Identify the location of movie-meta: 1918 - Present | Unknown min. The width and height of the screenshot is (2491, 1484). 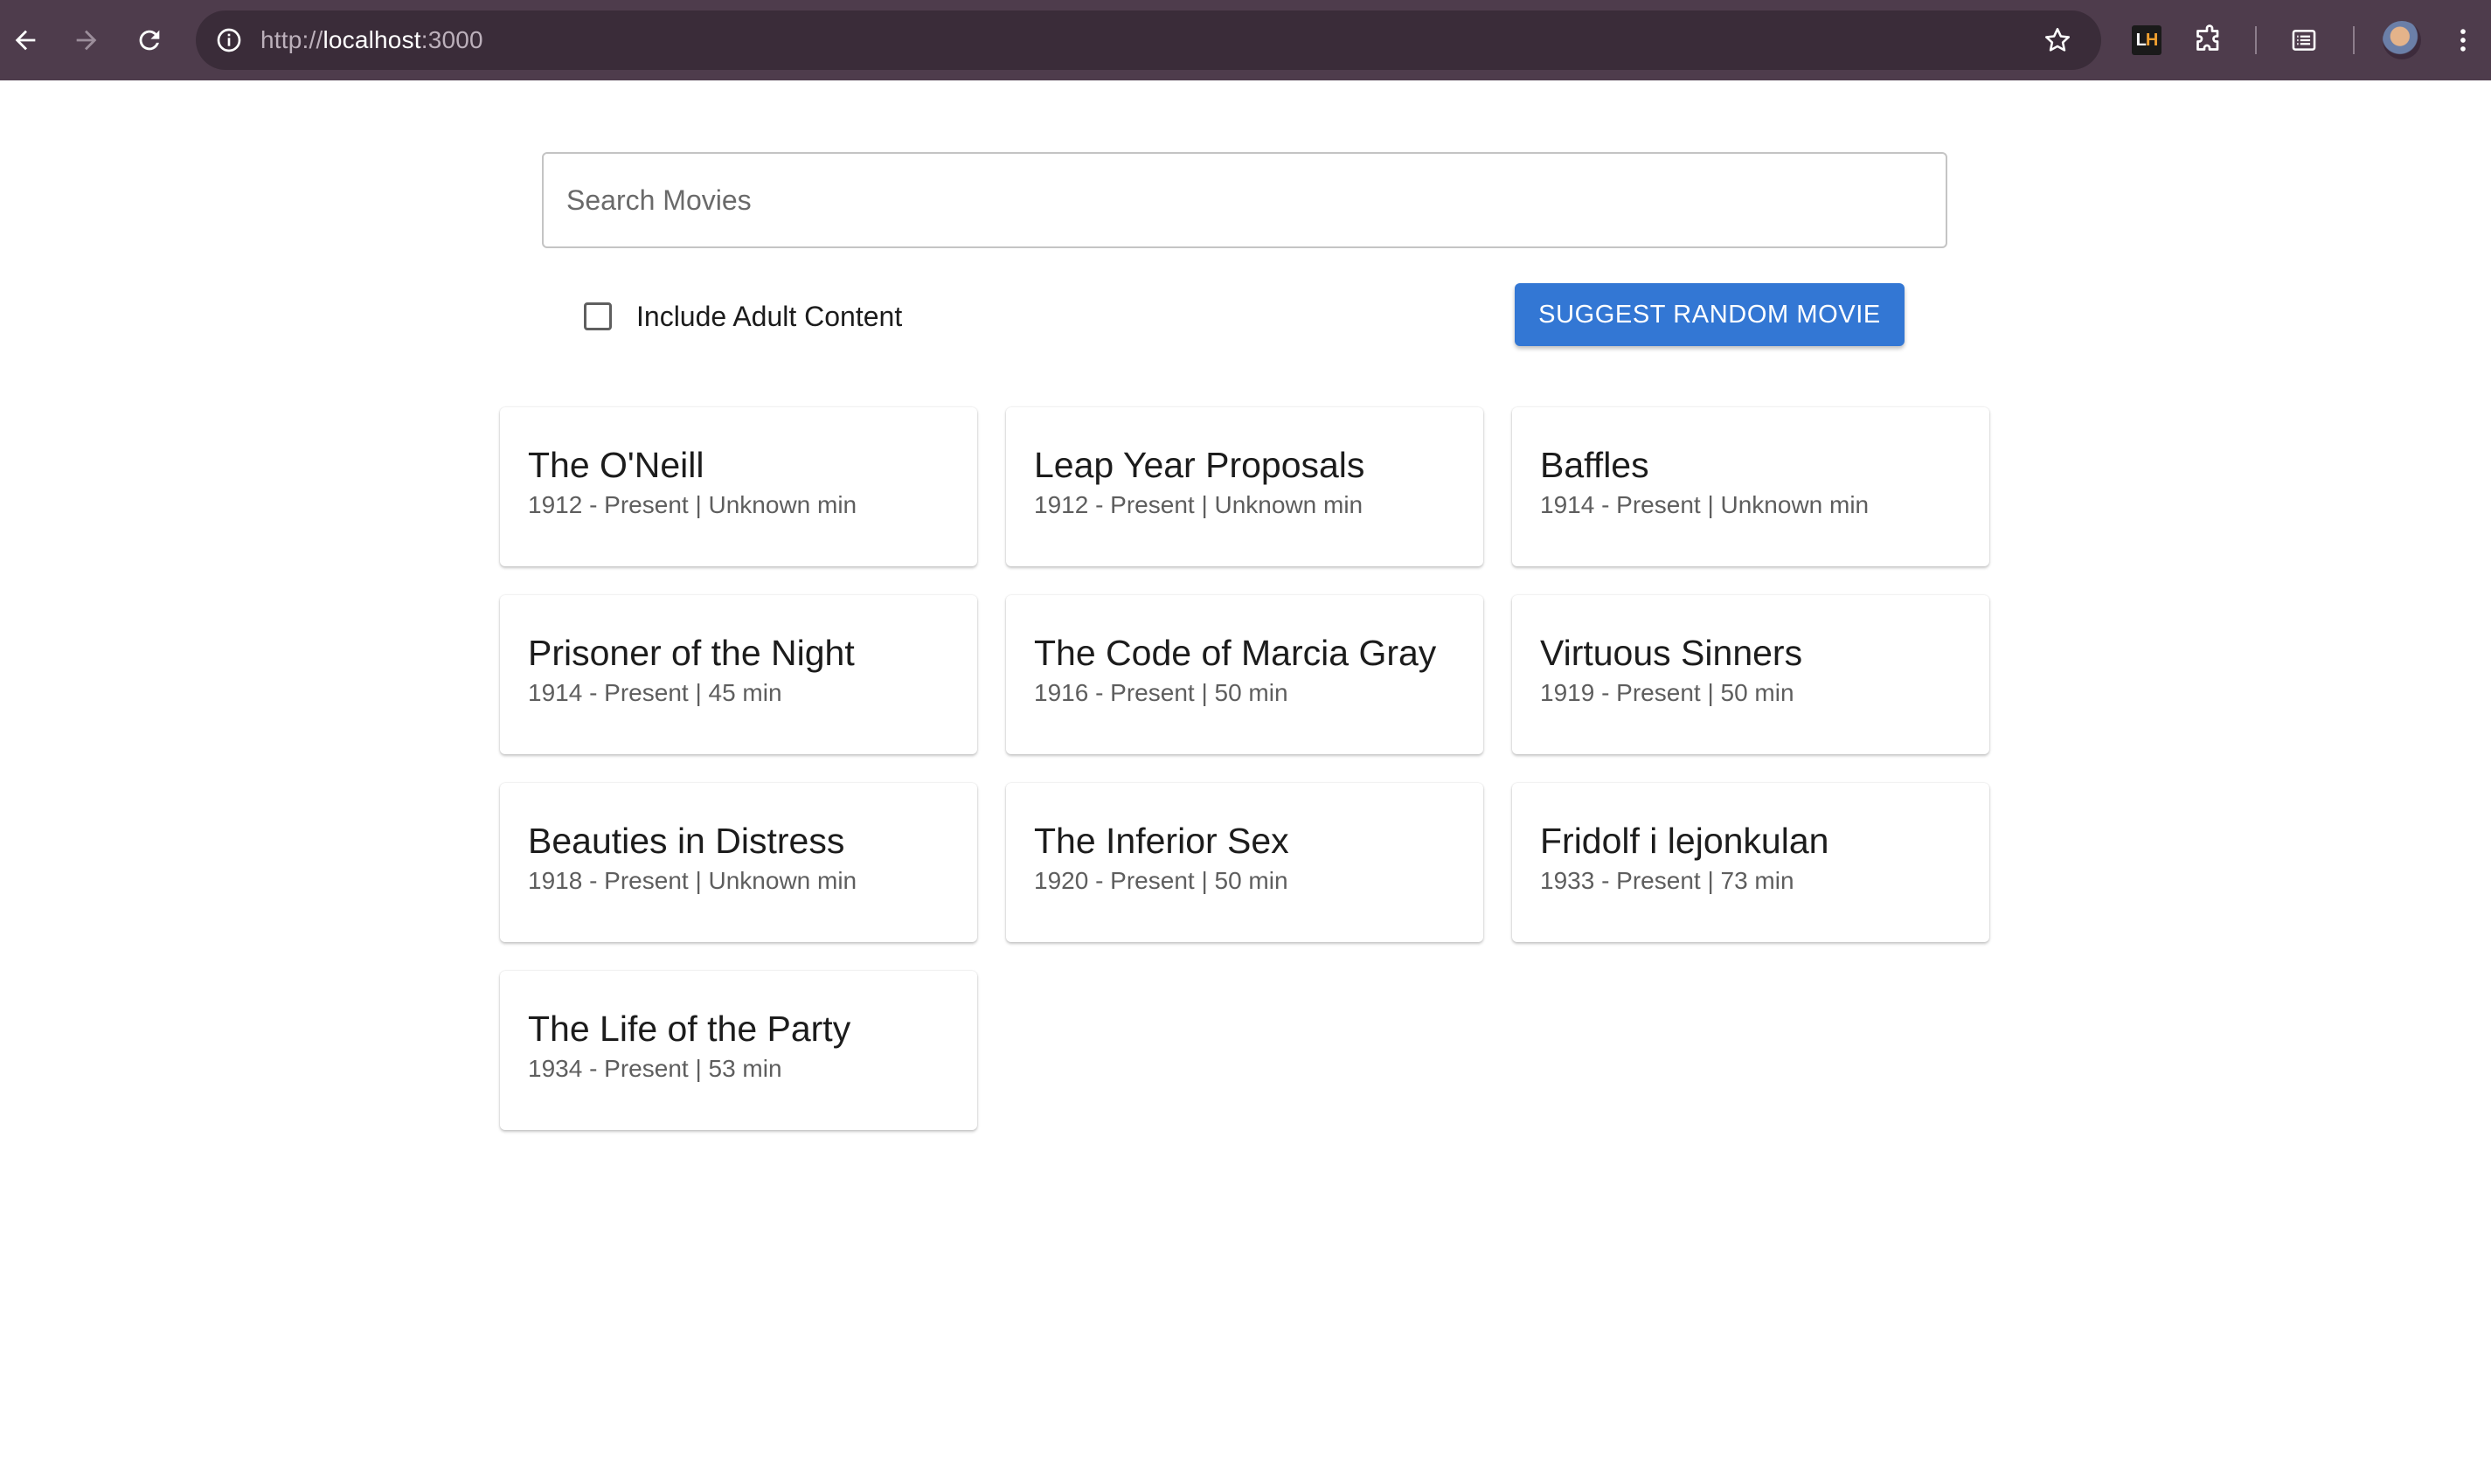
(693, 880).